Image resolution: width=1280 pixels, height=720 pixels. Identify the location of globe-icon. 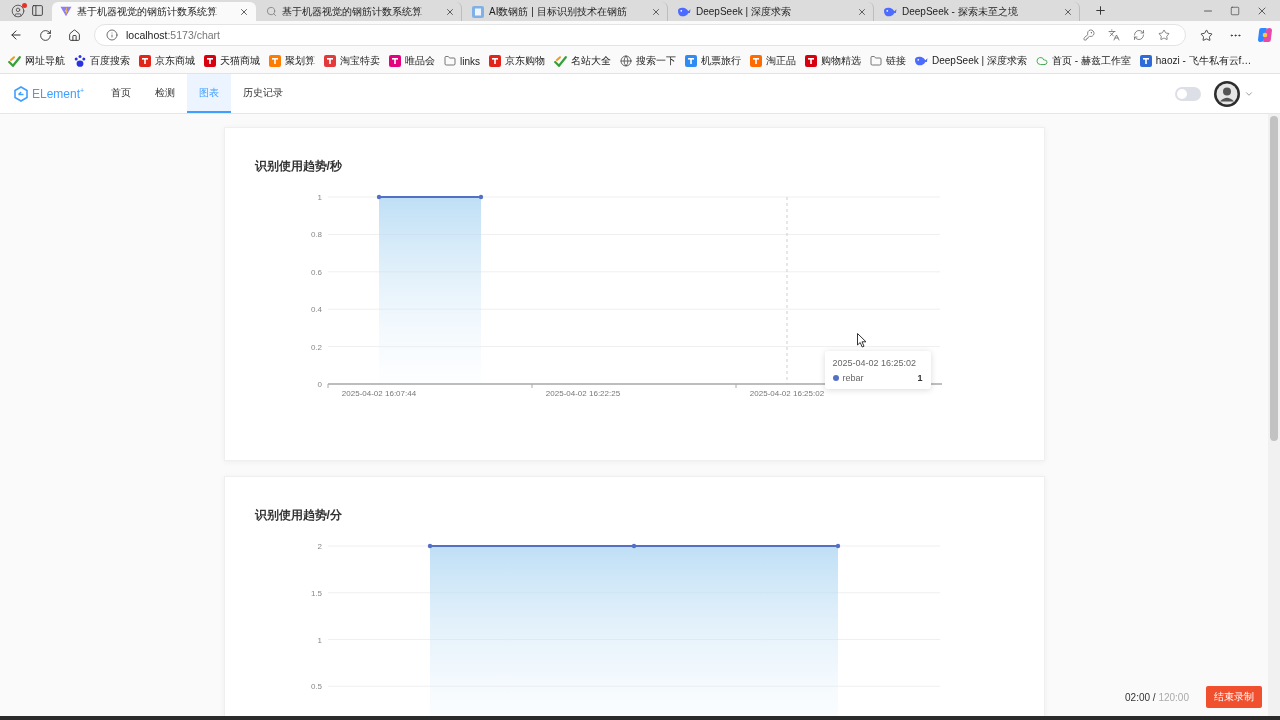
(626, 61).